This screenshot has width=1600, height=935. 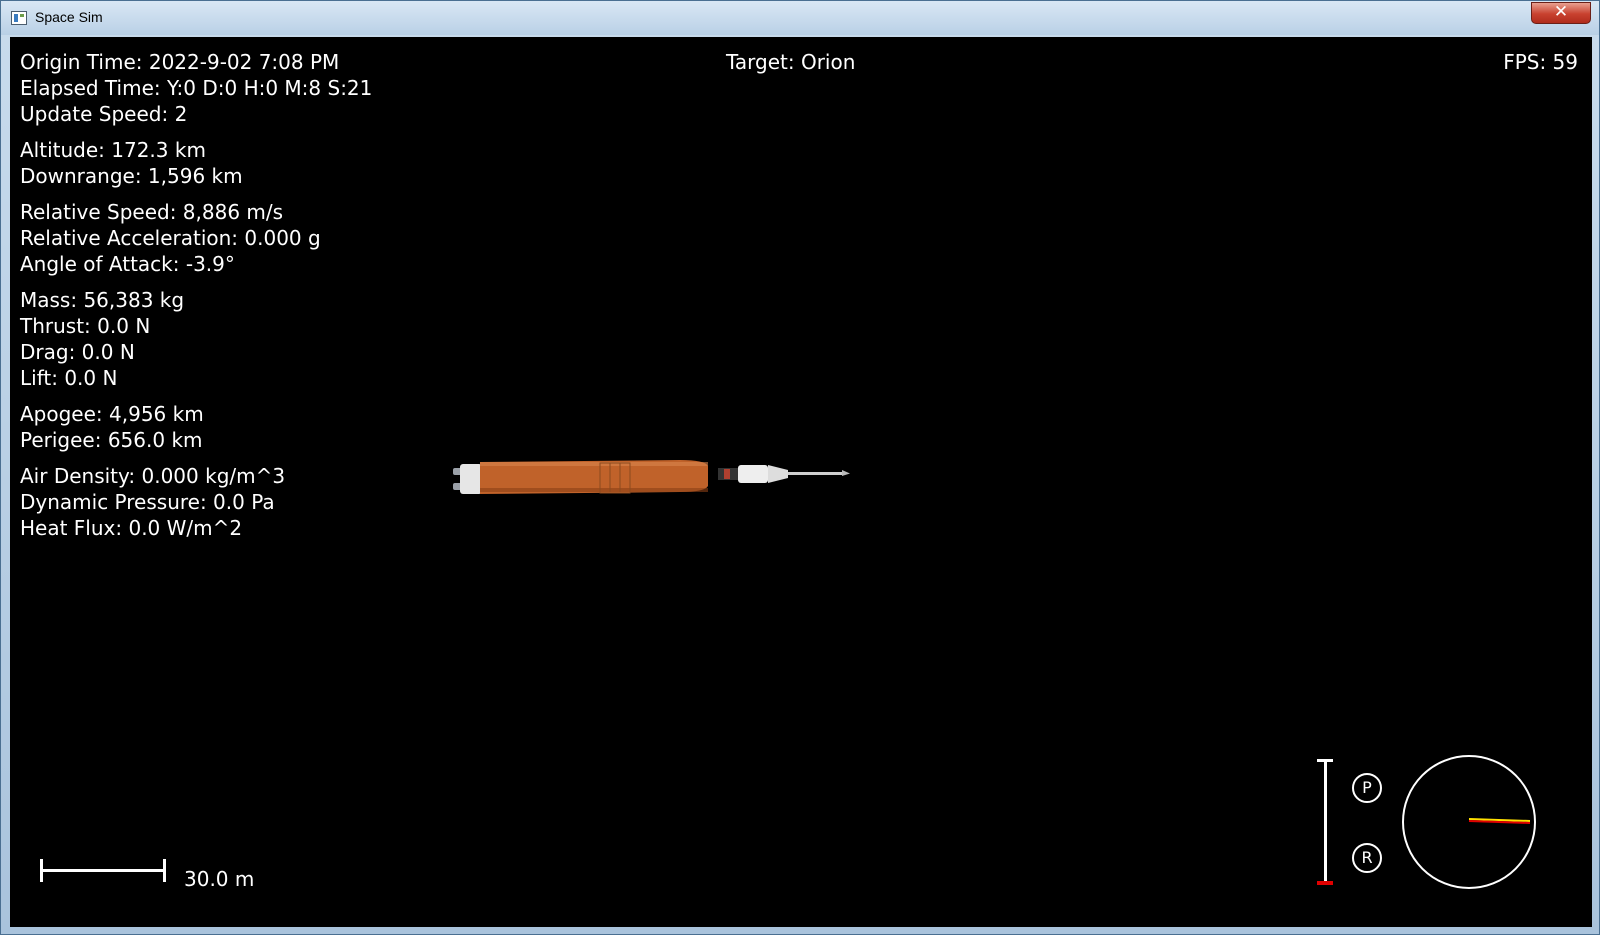 I want to click on heat-flux: Heat Flux: 0.0 W/m^2, so click(x=131, y=528).